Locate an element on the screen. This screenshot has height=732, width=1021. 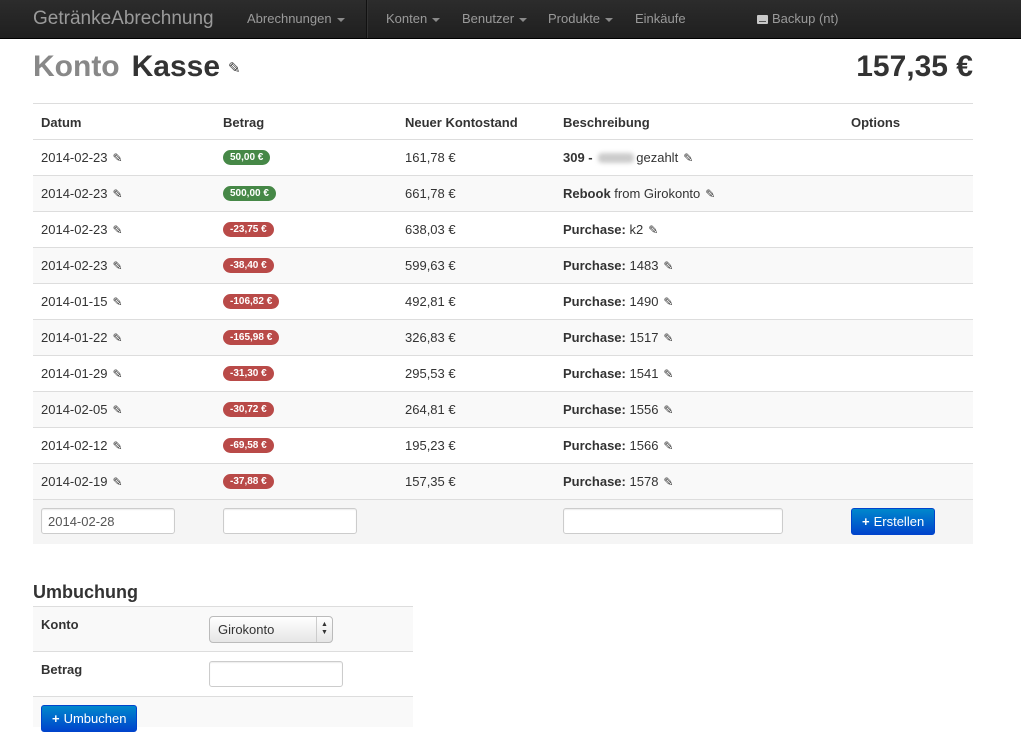
description-cell: Purchase: 1517 ✎ is located at coordinates (618, 337).